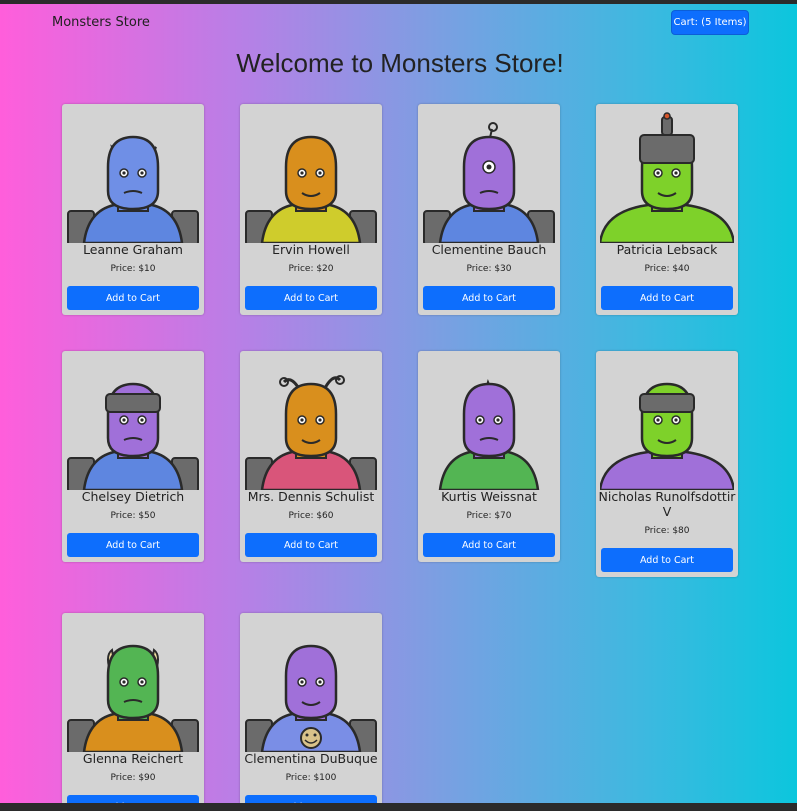  Describe the element at coordinates (667, 531) in the screenshot. I see `monster-price: Price: $80` at that location.